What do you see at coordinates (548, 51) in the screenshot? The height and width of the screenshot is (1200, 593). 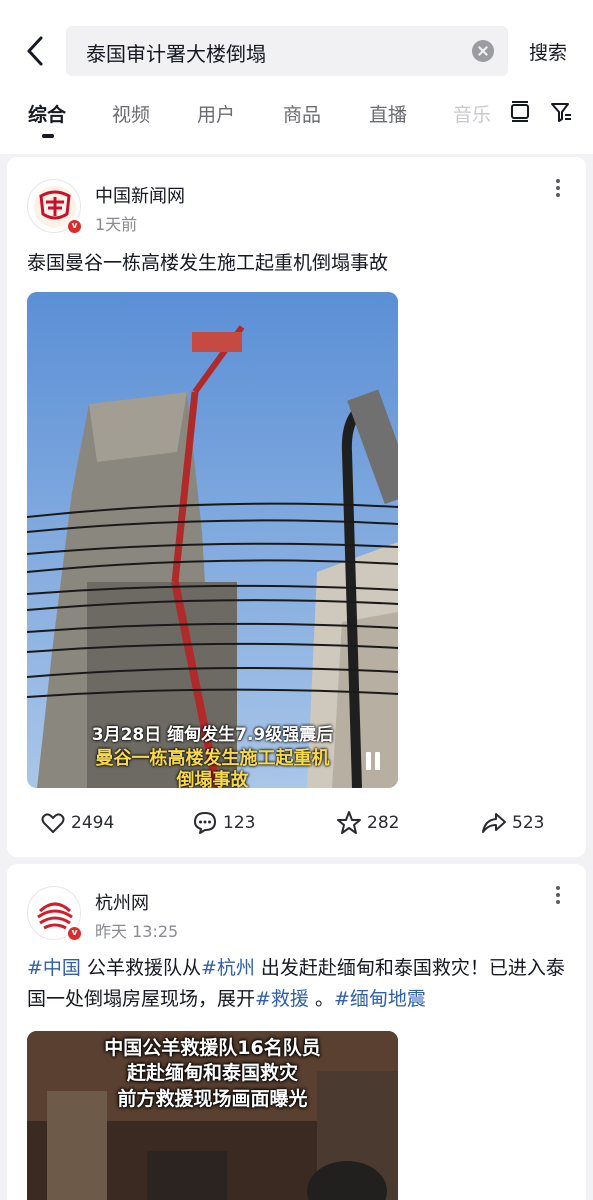 I see `search-button: 搜索` at bounding box center [548, 51].